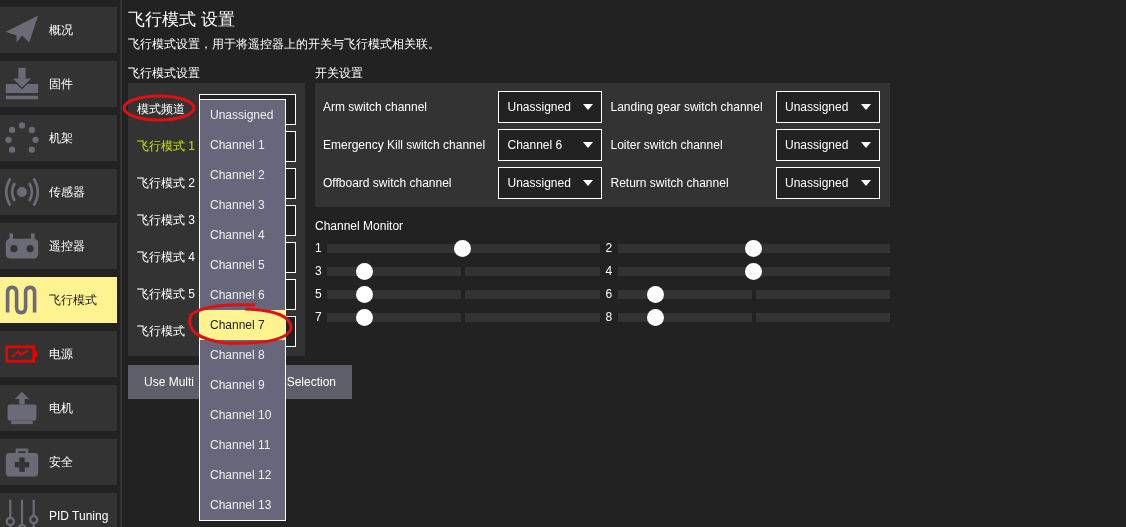  I want to click on channel-number: 7, so click(318, 317).